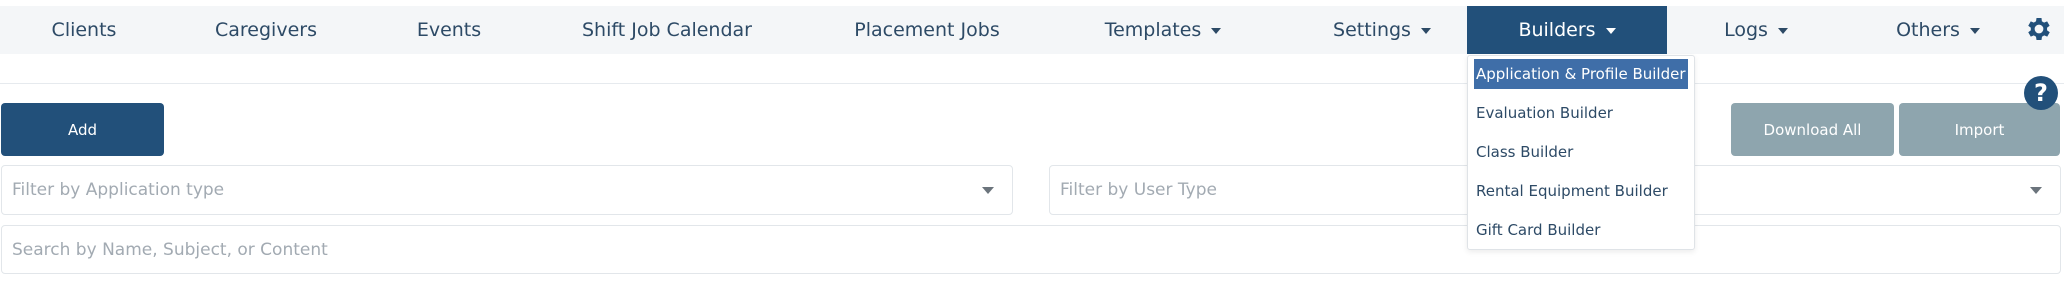  I want to click on nav-shift-job-calendar: Shift Job Calendar, so click(667, 30).